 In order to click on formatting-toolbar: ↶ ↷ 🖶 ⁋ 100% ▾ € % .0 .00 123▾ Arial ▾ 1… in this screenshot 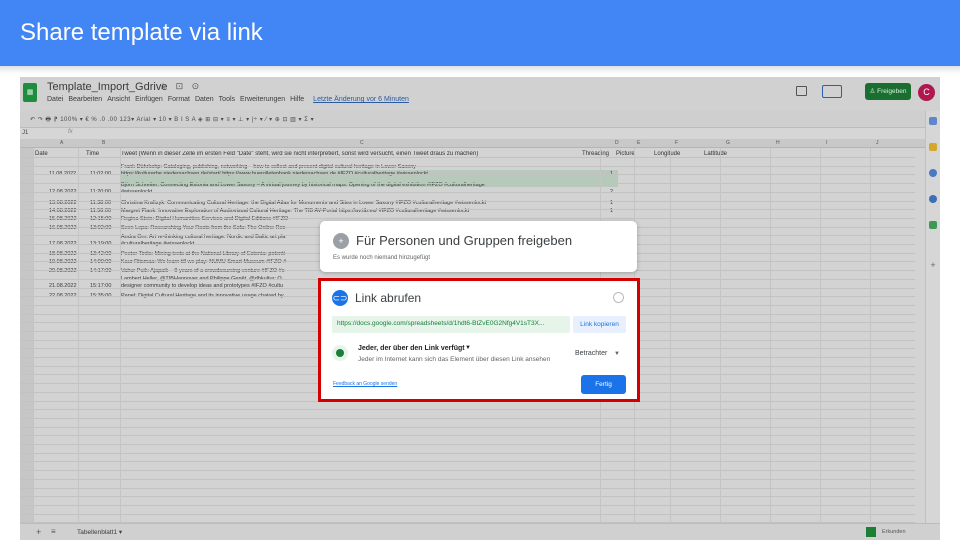, I will do `click(472, 119)`.